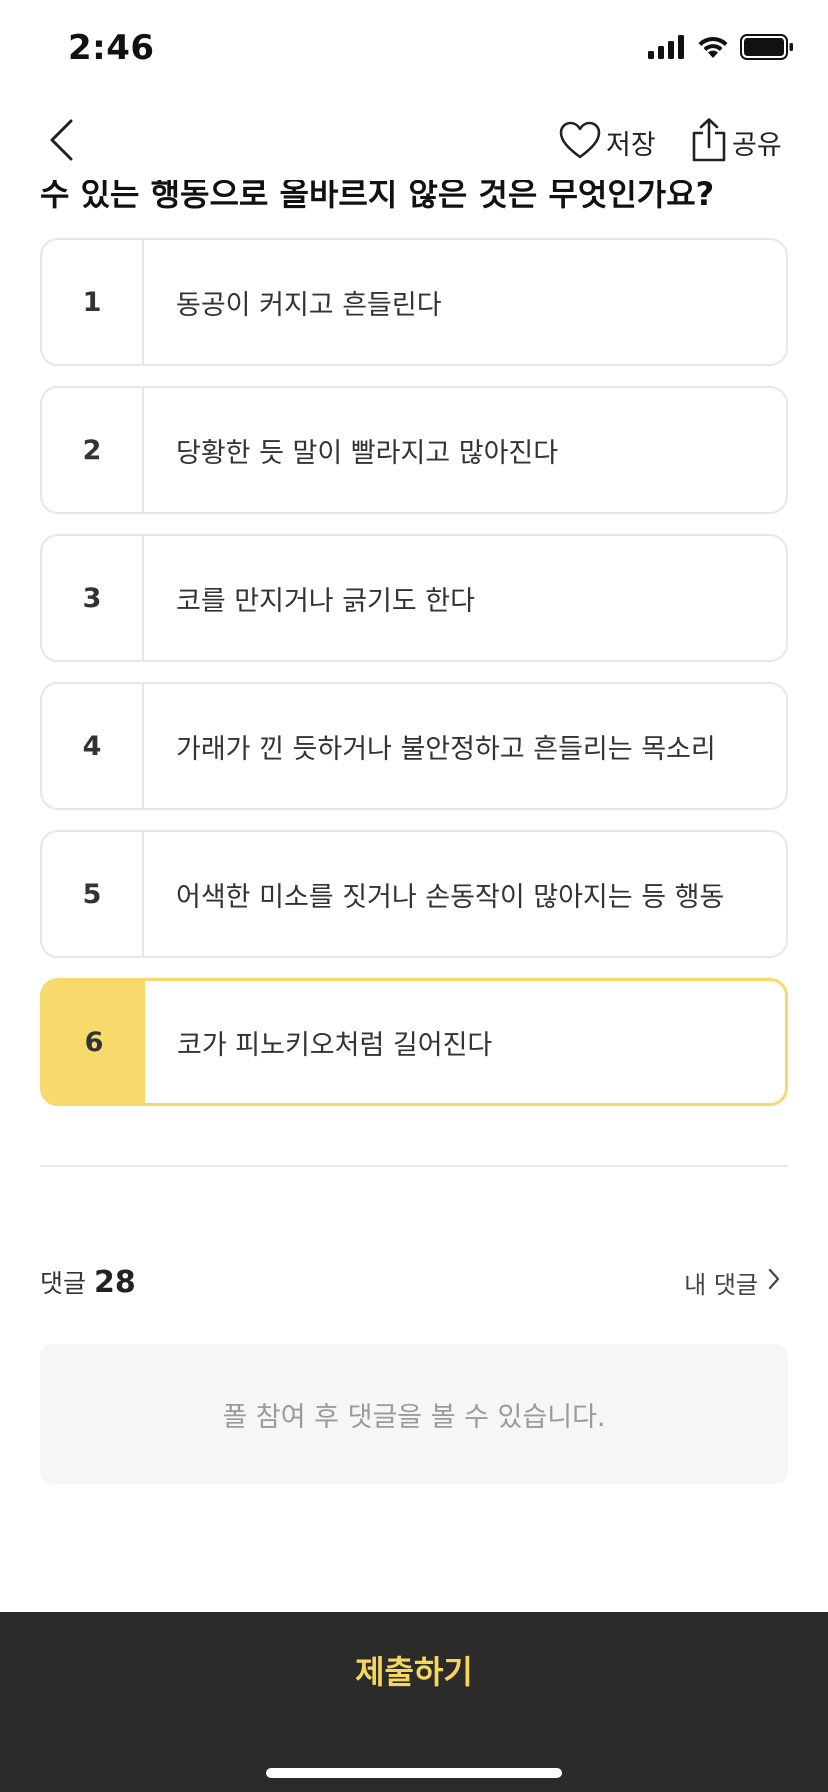 Image resolution: width=828 pixels, height=1792 pixels. Describe the element at coordinates (94, 1042) in the screenshot. I see `option-number: 6` at that location.